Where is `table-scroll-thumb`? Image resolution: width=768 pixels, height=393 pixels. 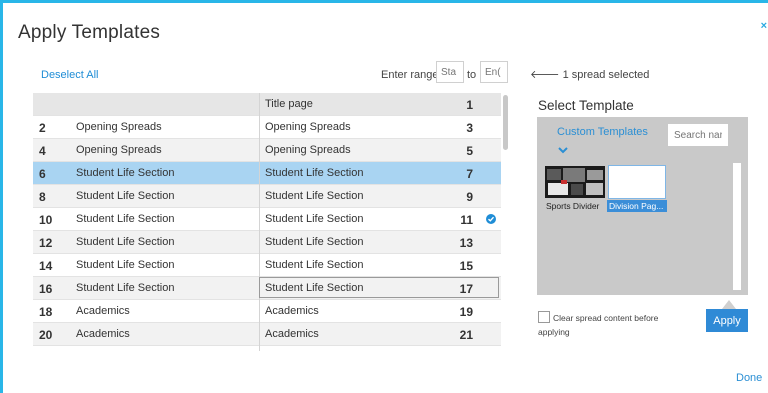 table-scroll-thumb is located at coordinates (505, 122).